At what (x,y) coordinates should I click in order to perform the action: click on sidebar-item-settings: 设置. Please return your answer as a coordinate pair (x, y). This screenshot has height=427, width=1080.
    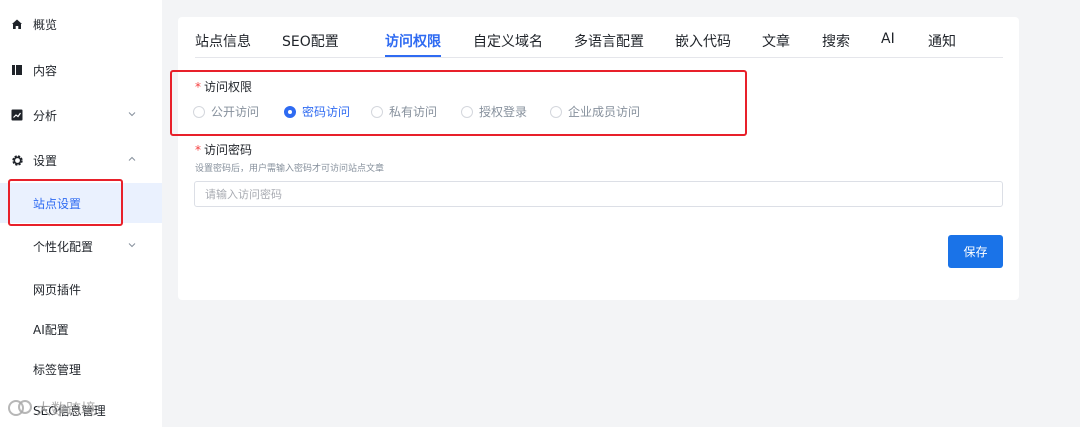
    Looking at the image, I should click on (81, 160).